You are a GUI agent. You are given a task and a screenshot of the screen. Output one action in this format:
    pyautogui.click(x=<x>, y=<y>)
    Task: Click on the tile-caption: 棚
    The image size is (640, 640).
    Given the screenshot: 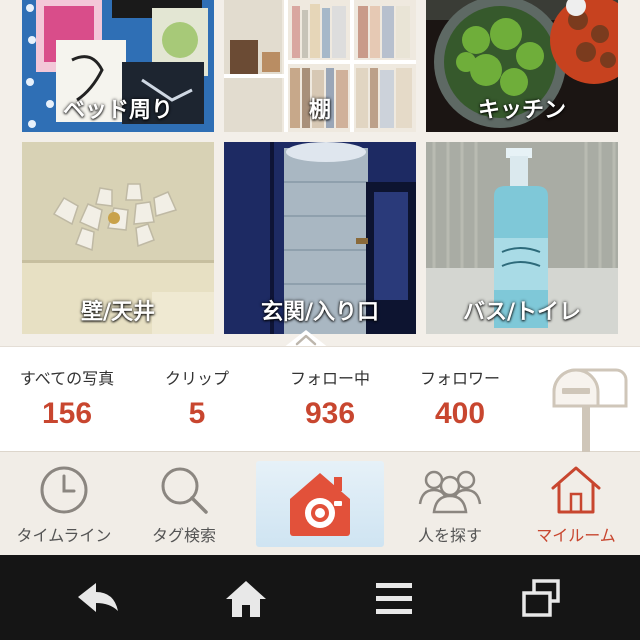 What is the action you would take?
    pyautogui.click(x=319, y=110)
    